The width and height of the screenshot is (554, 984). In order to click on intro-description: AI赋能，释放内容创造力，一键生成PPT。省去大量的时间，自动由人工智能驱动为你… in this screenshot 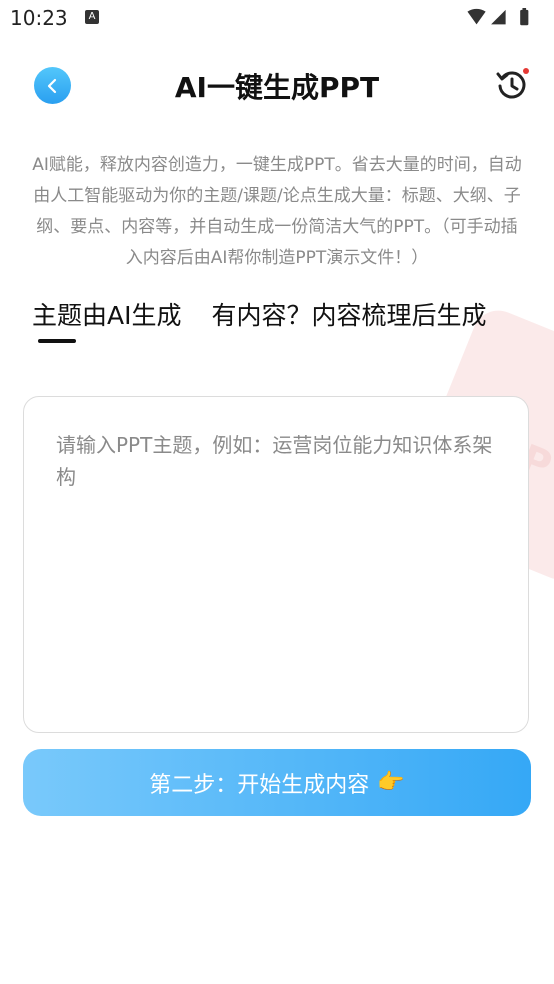, I will do `click(277, 211)`.